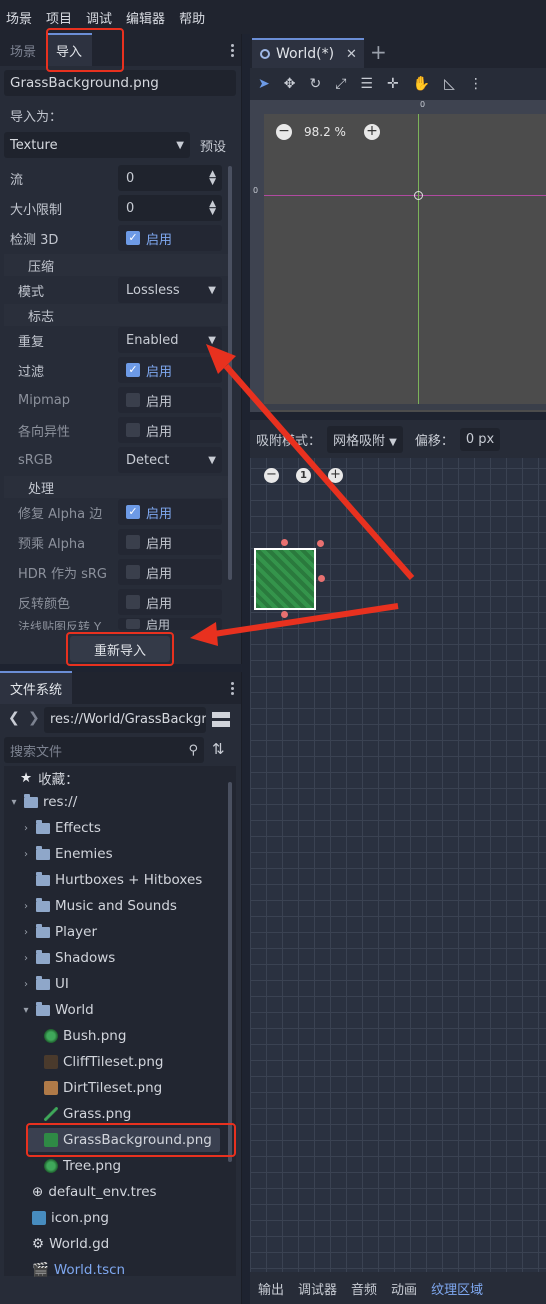 This screenshot has height=1304, width=546. I want to click on arrow-to-reimport, so click(306, 620).